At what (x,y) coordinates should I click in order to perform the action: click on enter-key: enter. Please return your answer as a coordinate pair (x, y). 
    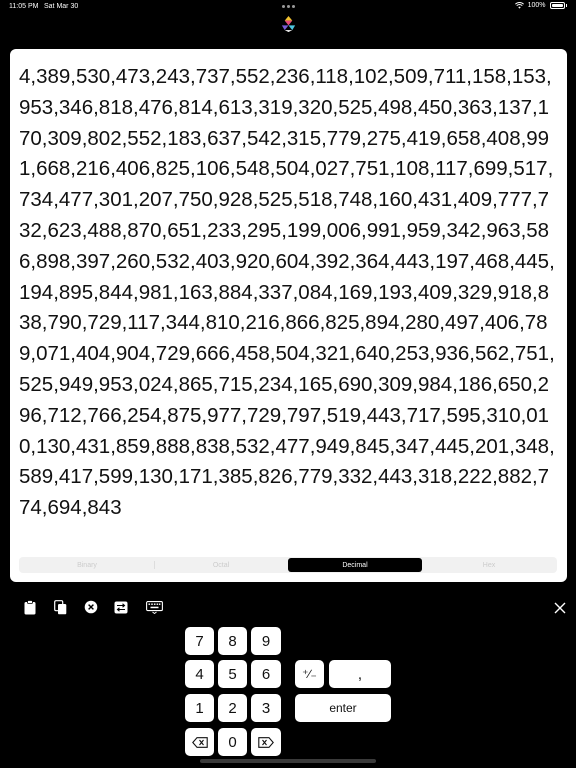
    Looking at the image, I should click on (343, 708).